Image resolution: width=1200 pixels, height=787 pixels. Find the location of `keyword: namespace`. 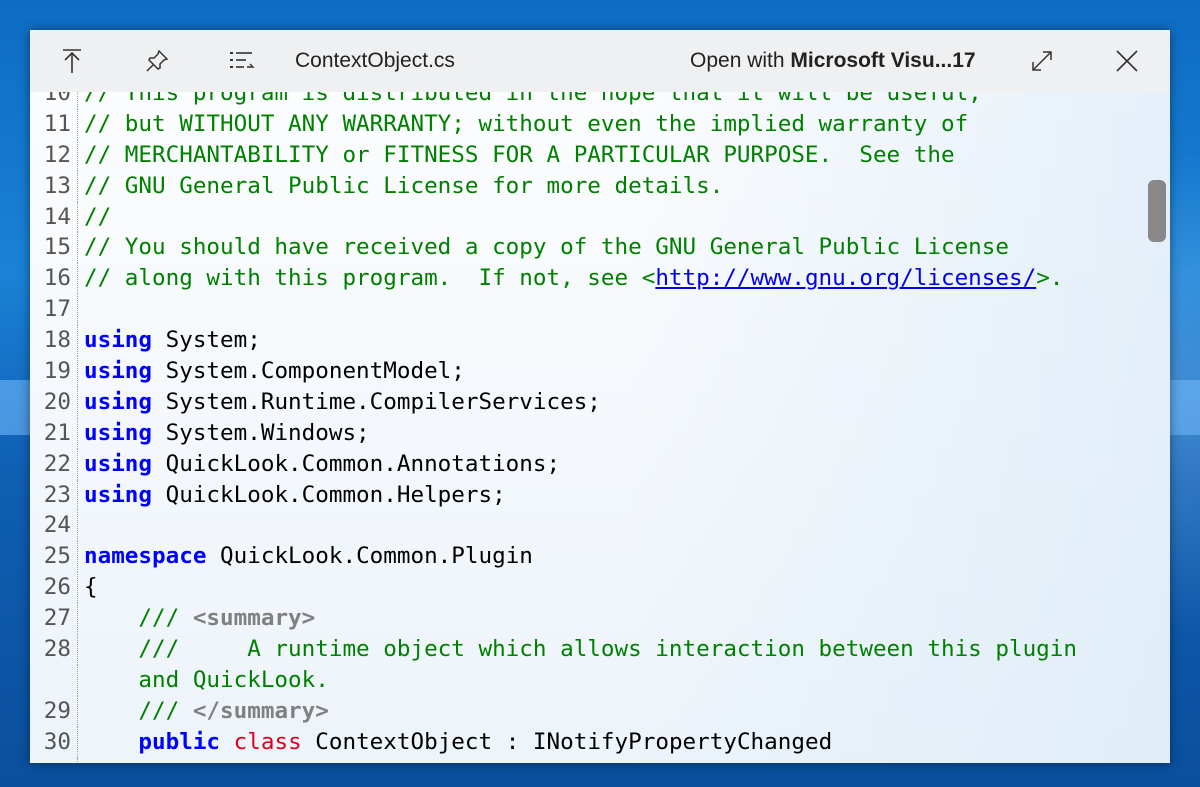

keyword: namespace is located at coordinates (145, 556).